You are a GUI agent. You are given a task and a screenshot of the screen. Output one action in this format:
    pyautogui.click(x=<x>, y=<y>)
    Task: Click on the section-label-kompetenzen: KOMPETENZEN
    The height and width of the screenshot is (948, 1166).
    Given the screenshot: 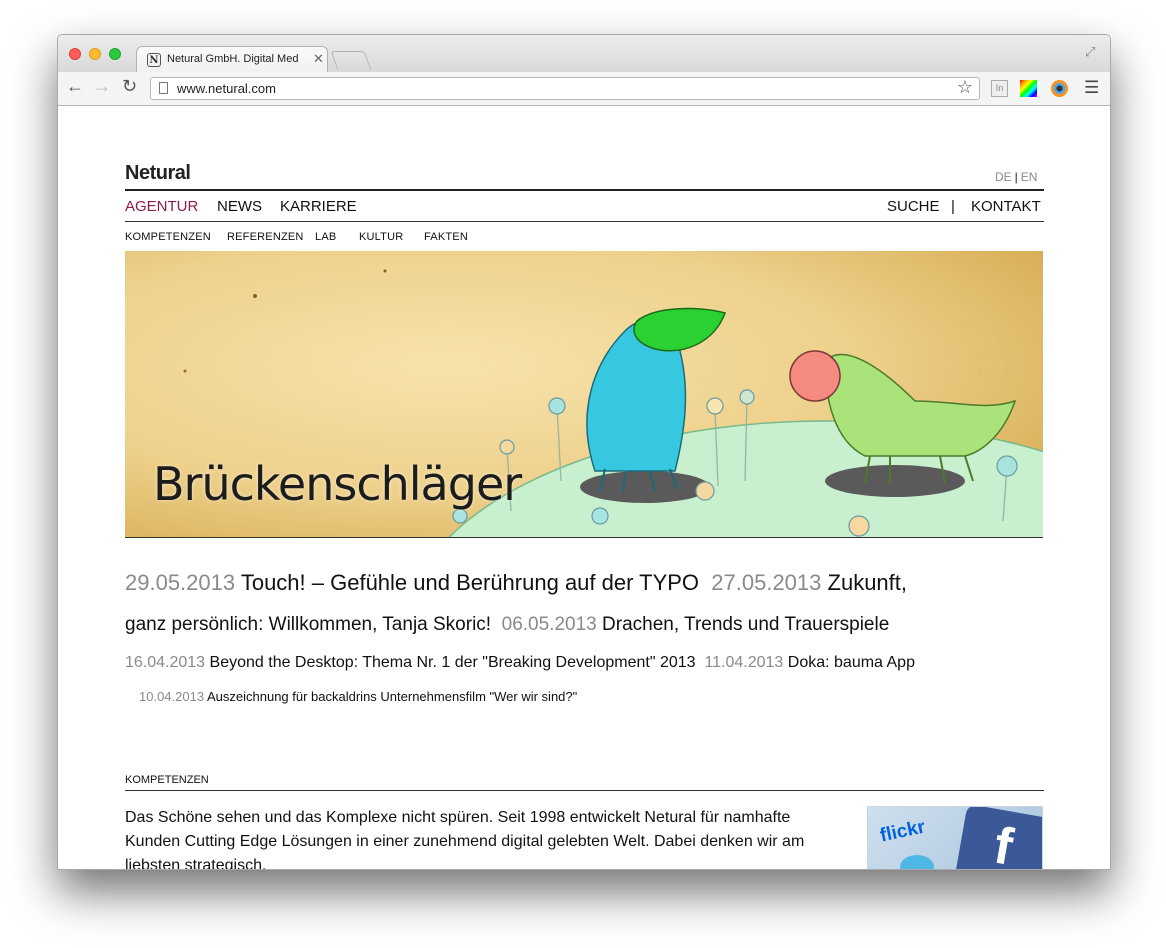 What is the action you would take?
    pyautogui.click(x=167, y=780)
    